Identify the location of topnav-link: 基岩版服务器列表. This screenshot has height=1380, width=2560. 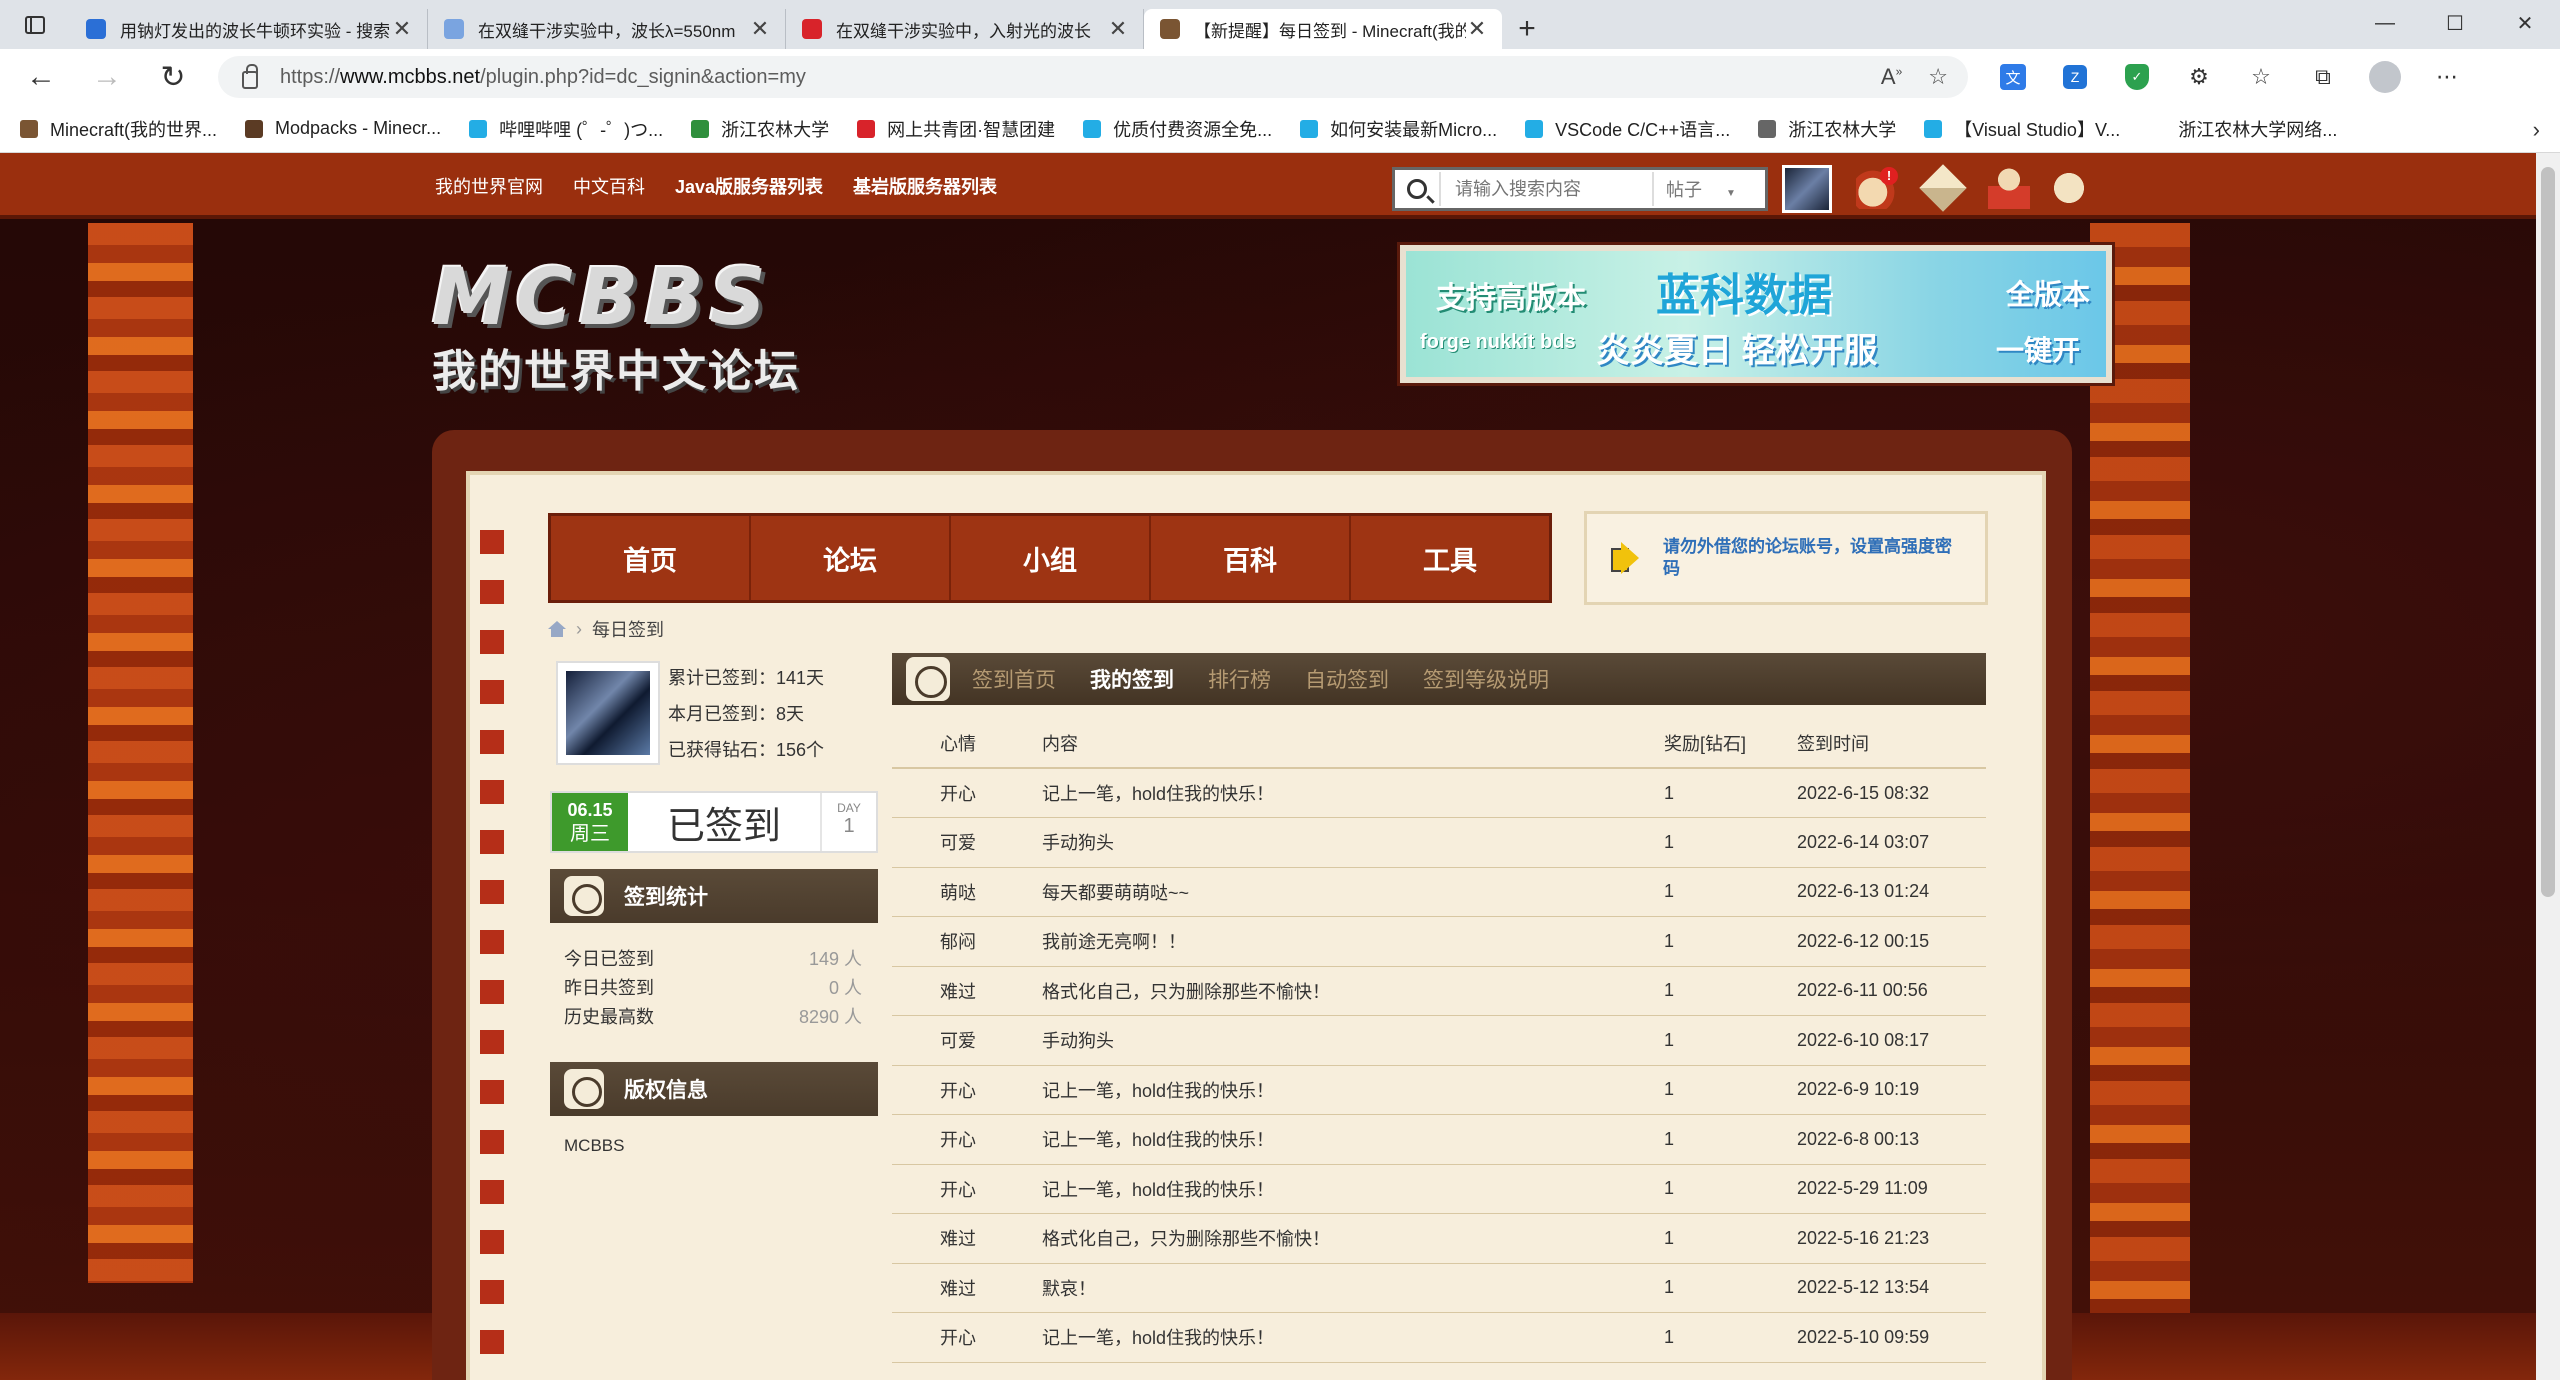
(925, 186).